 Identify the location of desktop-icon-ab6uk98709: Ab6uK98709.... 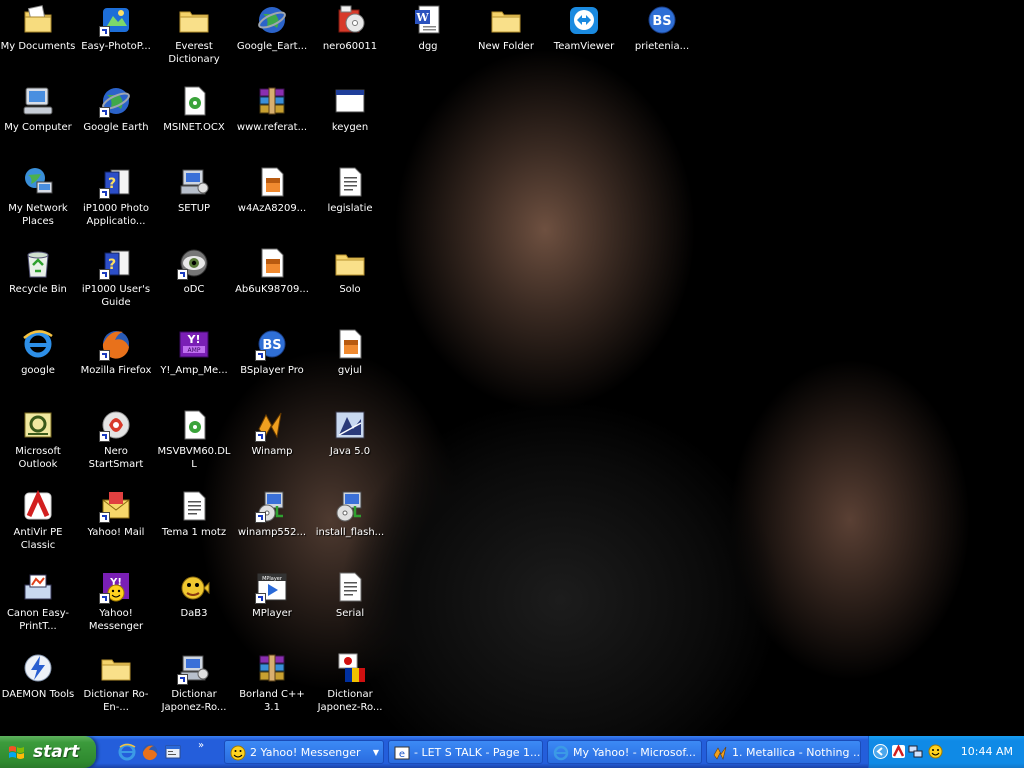
(272, 282).